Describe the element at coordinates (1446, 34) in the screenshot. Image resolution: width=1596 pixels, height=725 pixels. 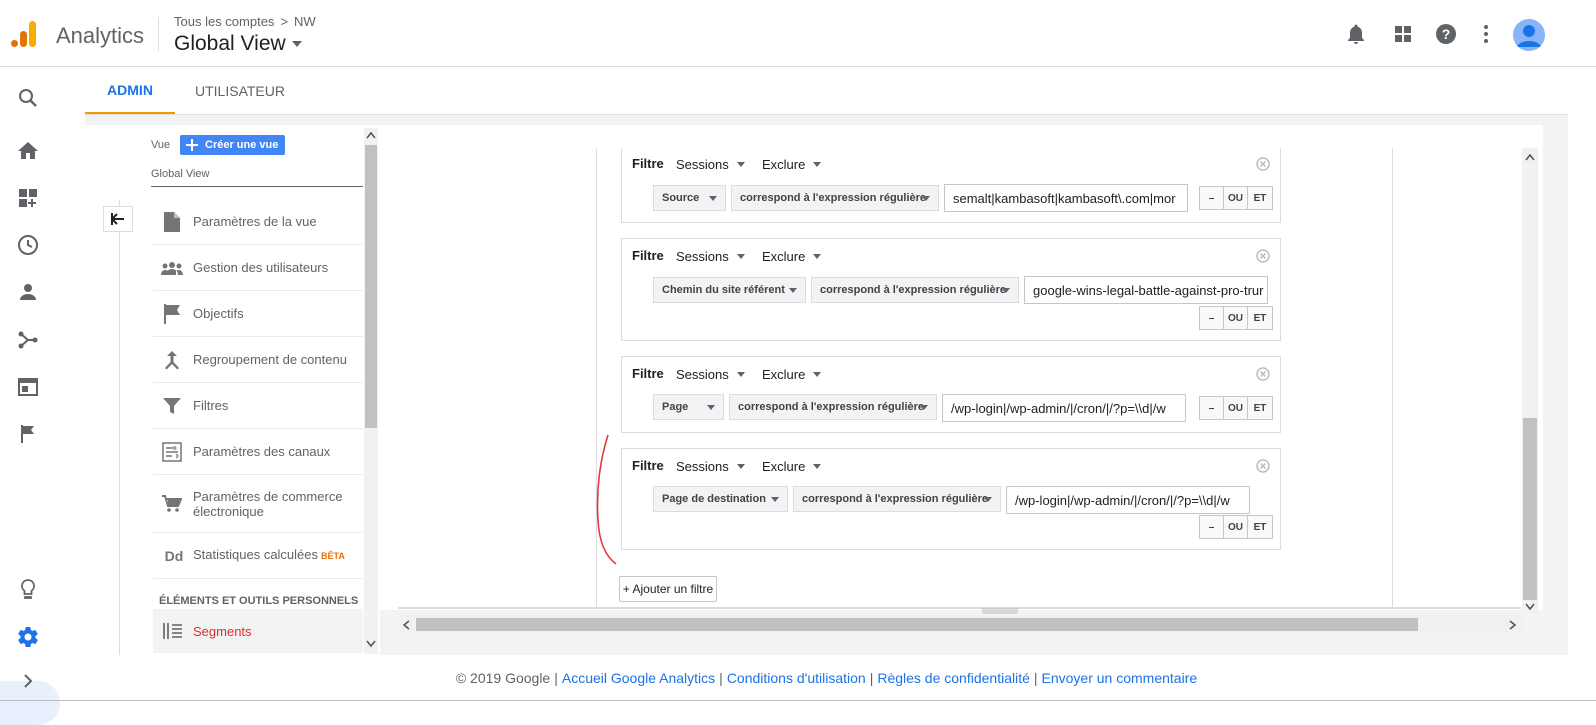
I see `help-icon: ?` at that location.